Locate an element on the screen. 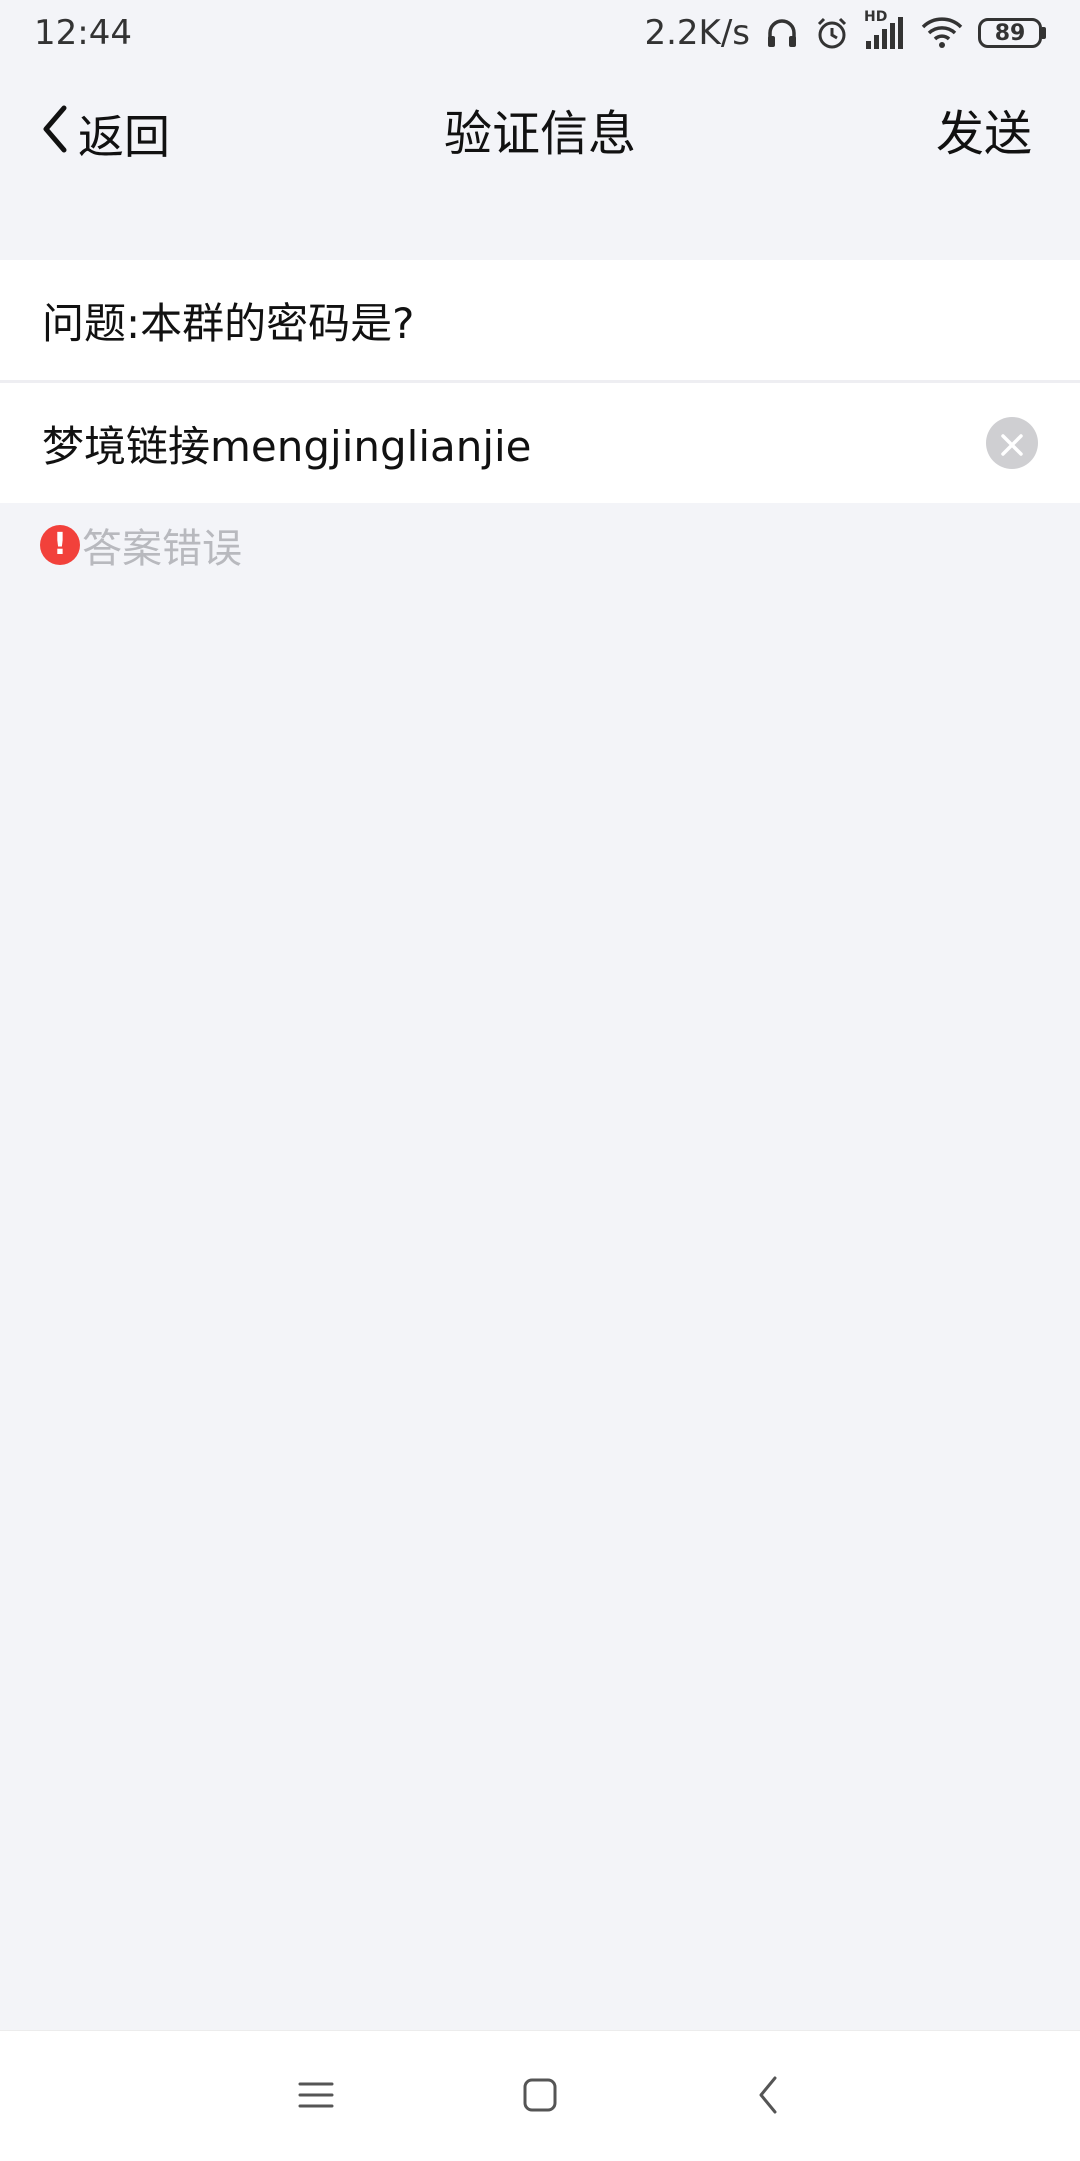 Image resolution: width=1080 pixels, height=2161 pixels. headphones-icon is located at coordinates (782, 33).